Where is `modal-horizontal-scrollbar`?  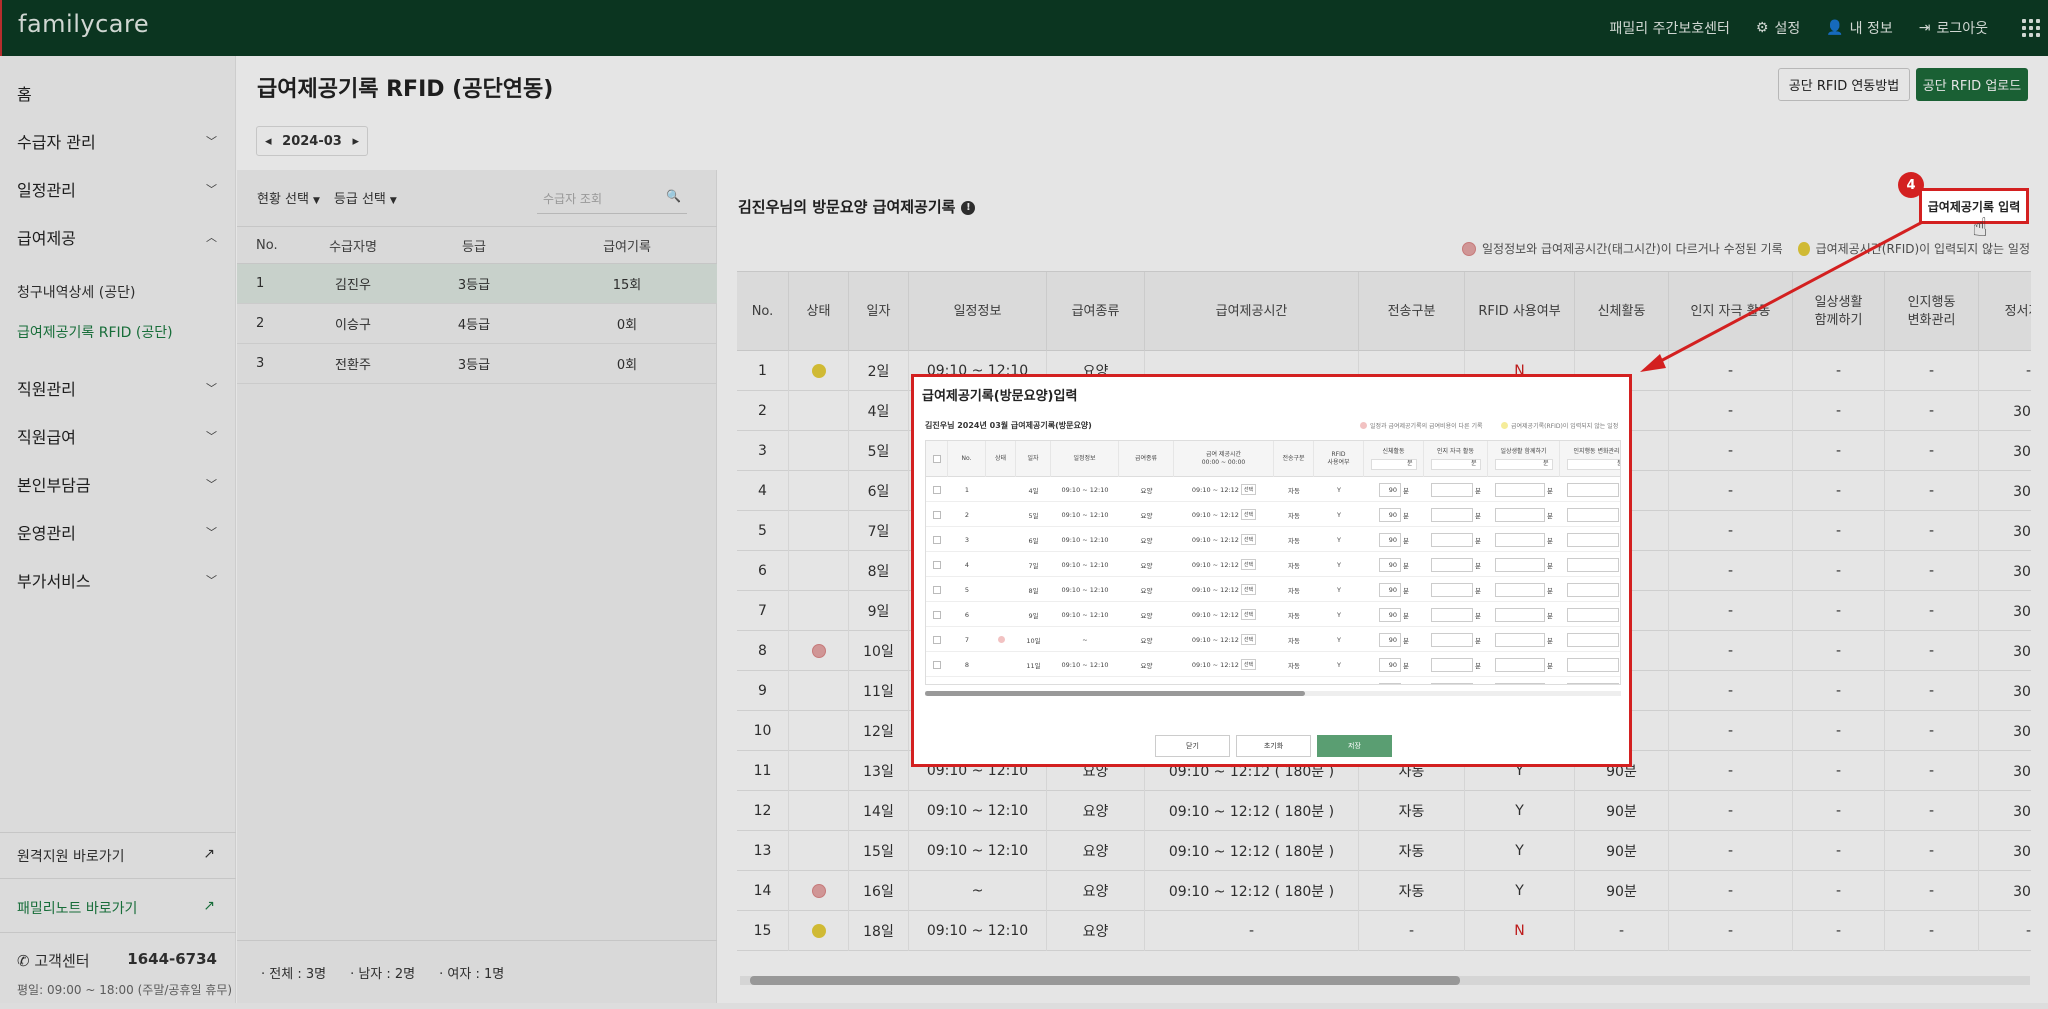
modal-horizontal-scrollbar is located at coordinates (1273, 693).